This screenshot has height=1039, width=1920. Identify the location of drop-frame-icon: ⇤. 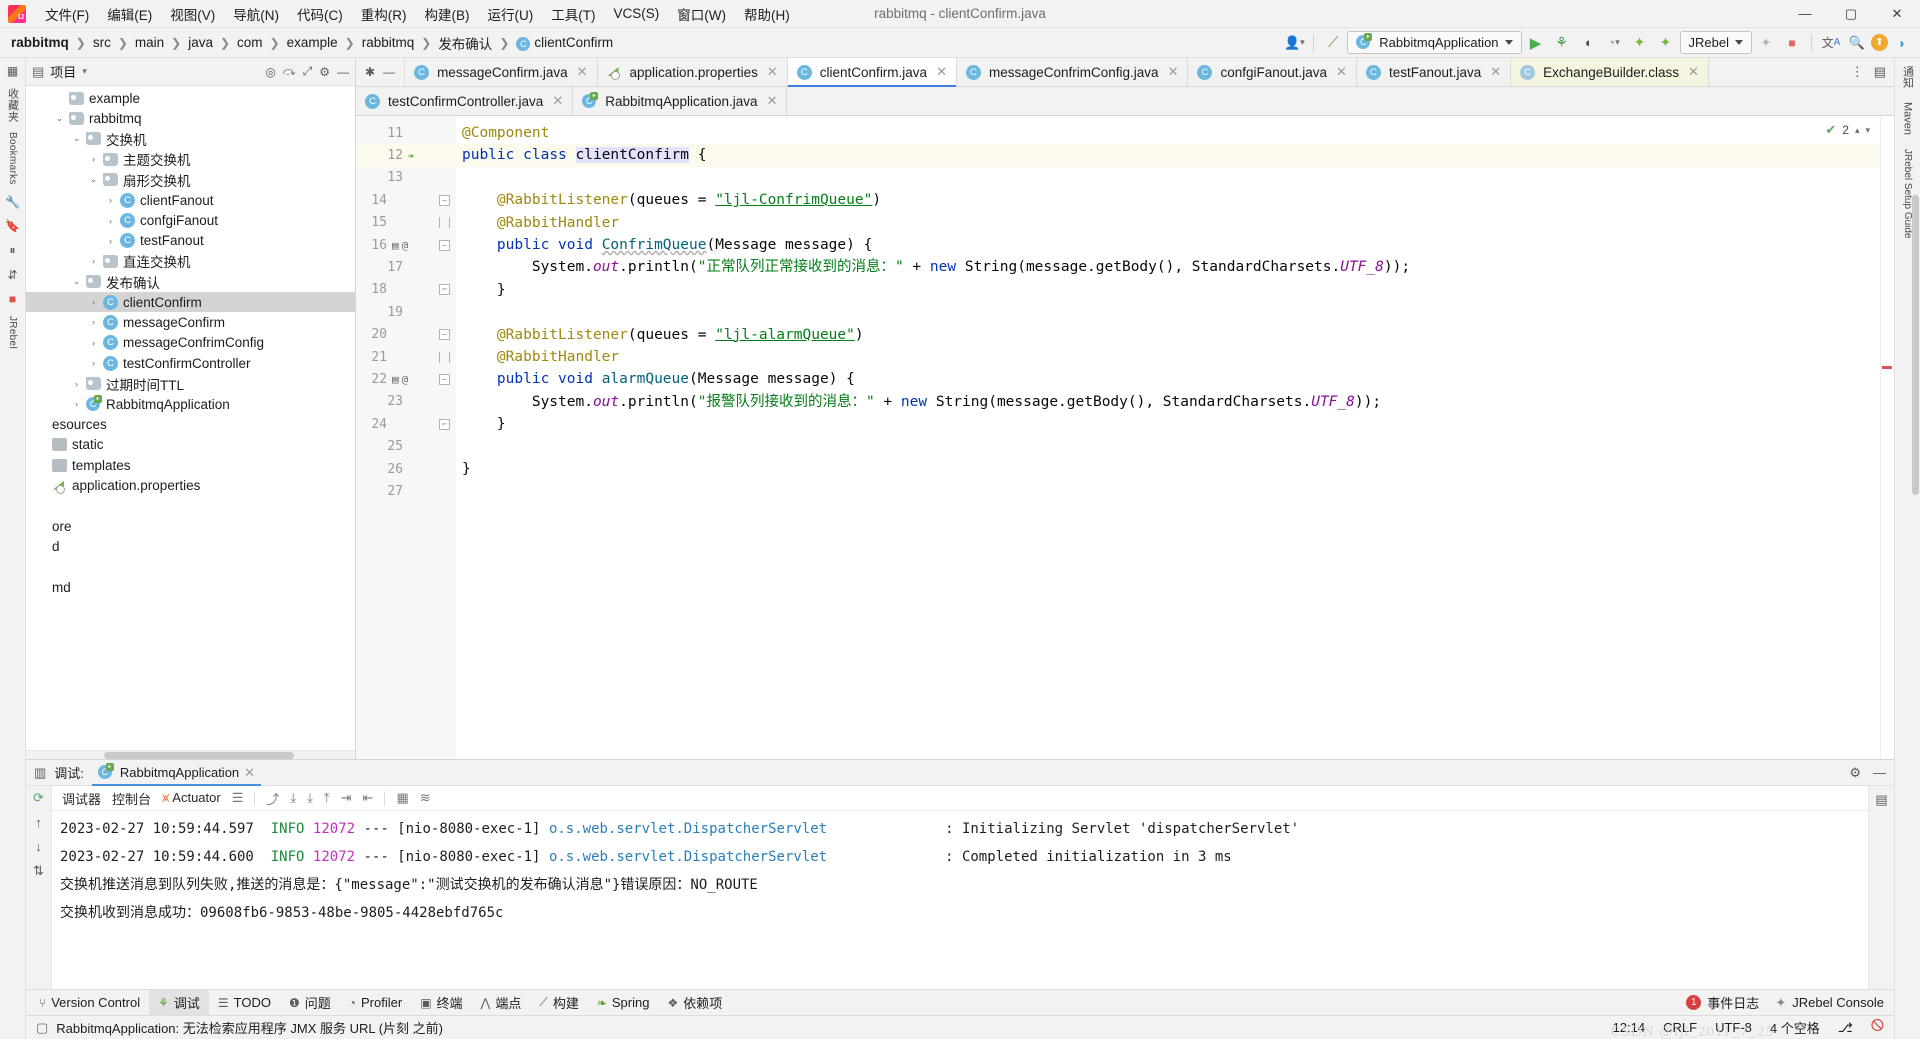
(368, 798).